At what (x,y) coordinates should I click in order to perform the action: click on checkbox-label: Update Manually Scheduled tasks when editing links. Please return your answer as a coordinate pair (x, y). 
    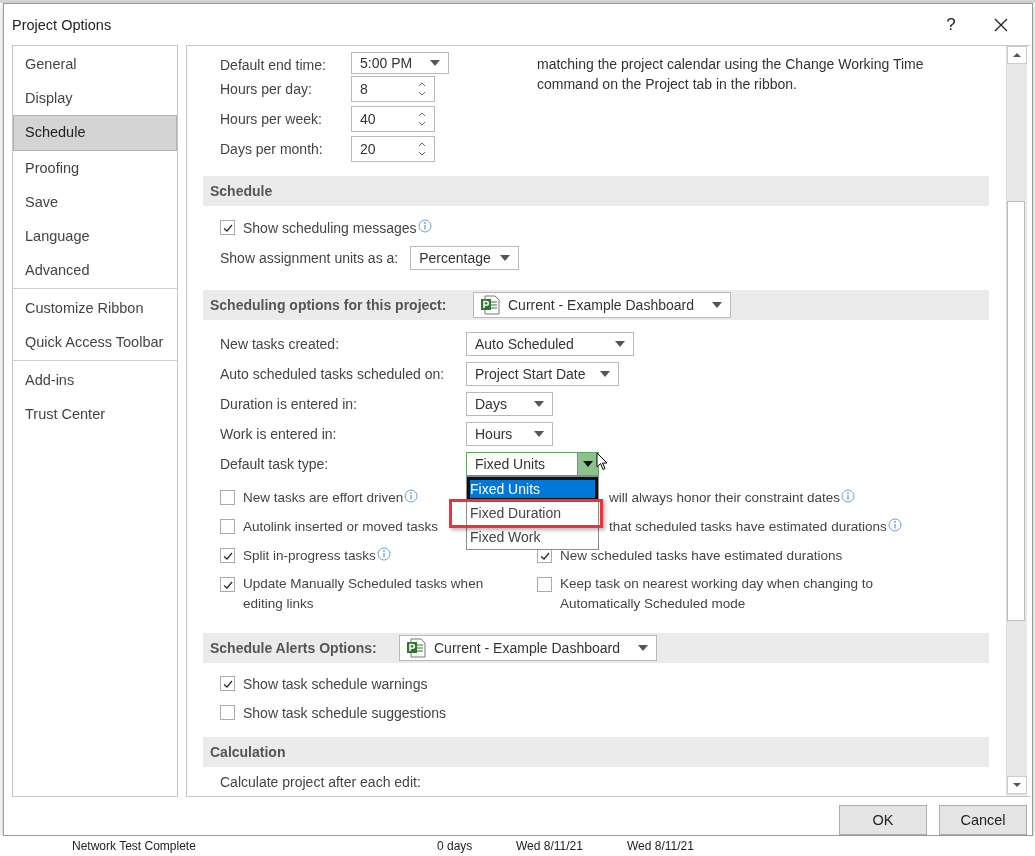
    Looking at the image, I should click on (364, 594).